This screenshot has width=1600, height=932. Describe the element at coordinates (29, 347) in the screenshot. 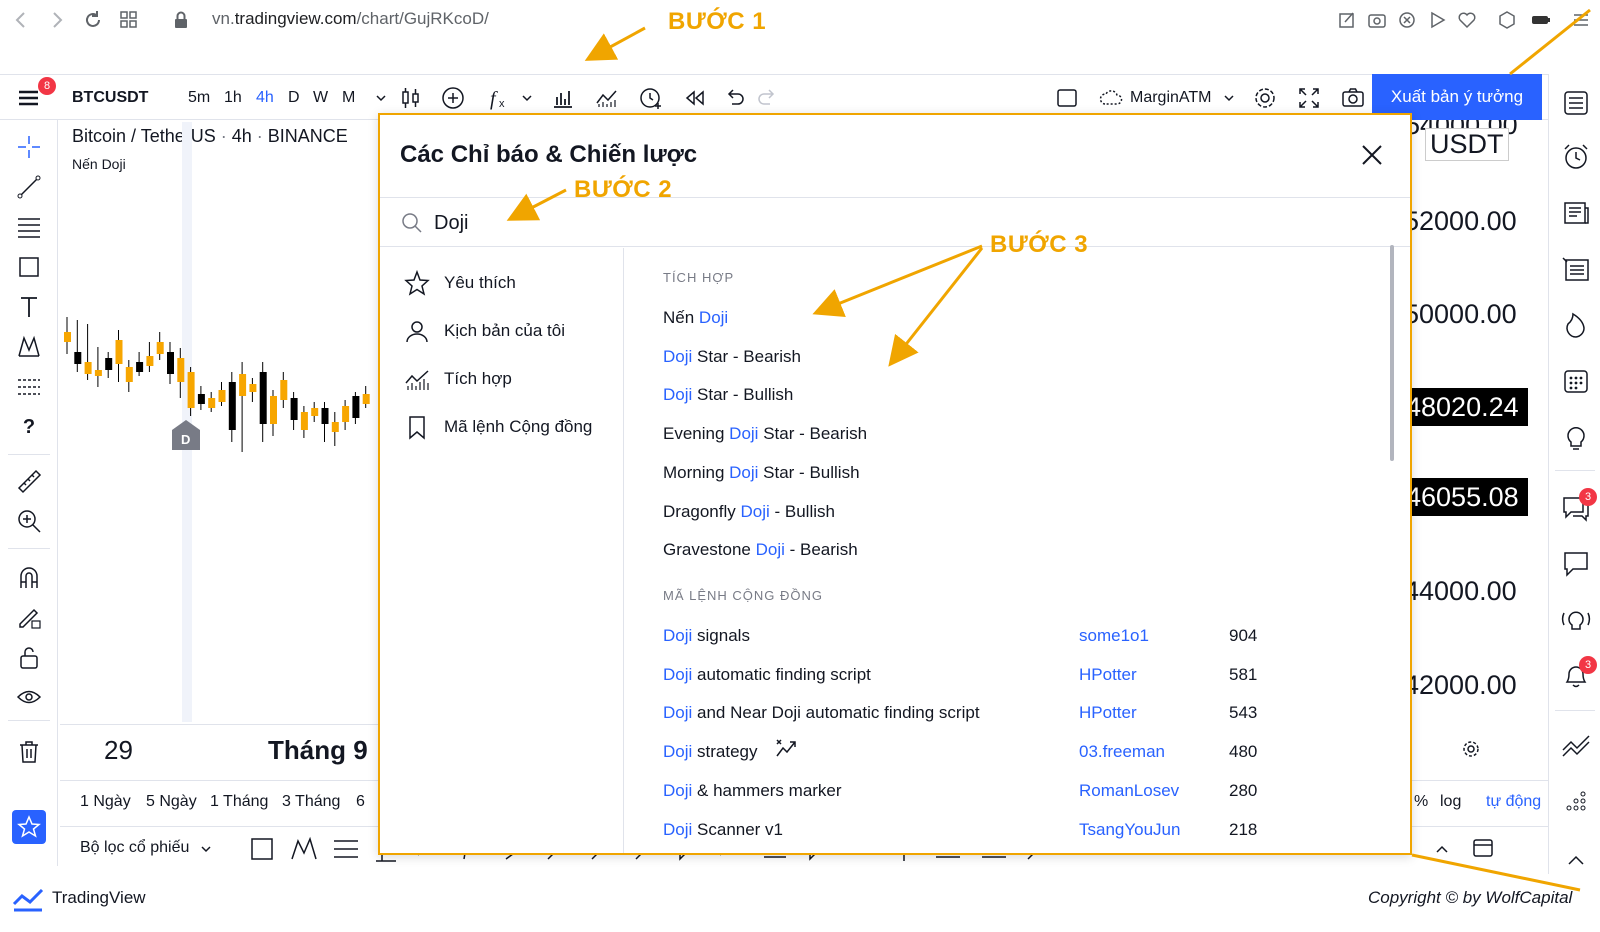

I see `pattern-icon` at that location.